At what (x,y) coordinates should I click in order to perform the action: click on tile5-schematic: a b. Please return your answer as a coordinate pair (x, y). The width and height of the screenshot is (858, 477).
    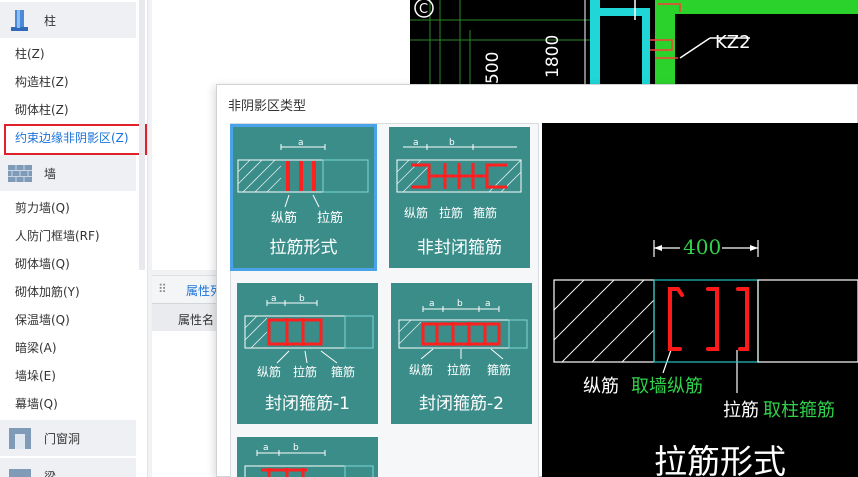
    Looking at the image, I should click on (309, 460).